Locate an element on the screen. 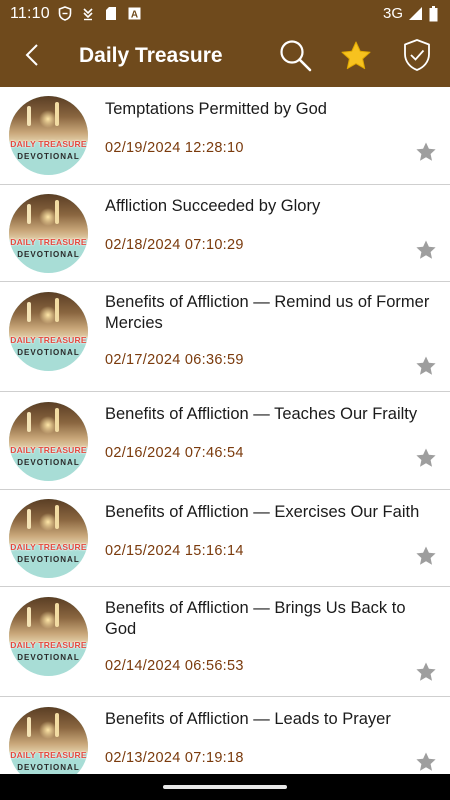 This screenshot has height=800, width=450. network-type: 3G is located at coordinates (392, 13).